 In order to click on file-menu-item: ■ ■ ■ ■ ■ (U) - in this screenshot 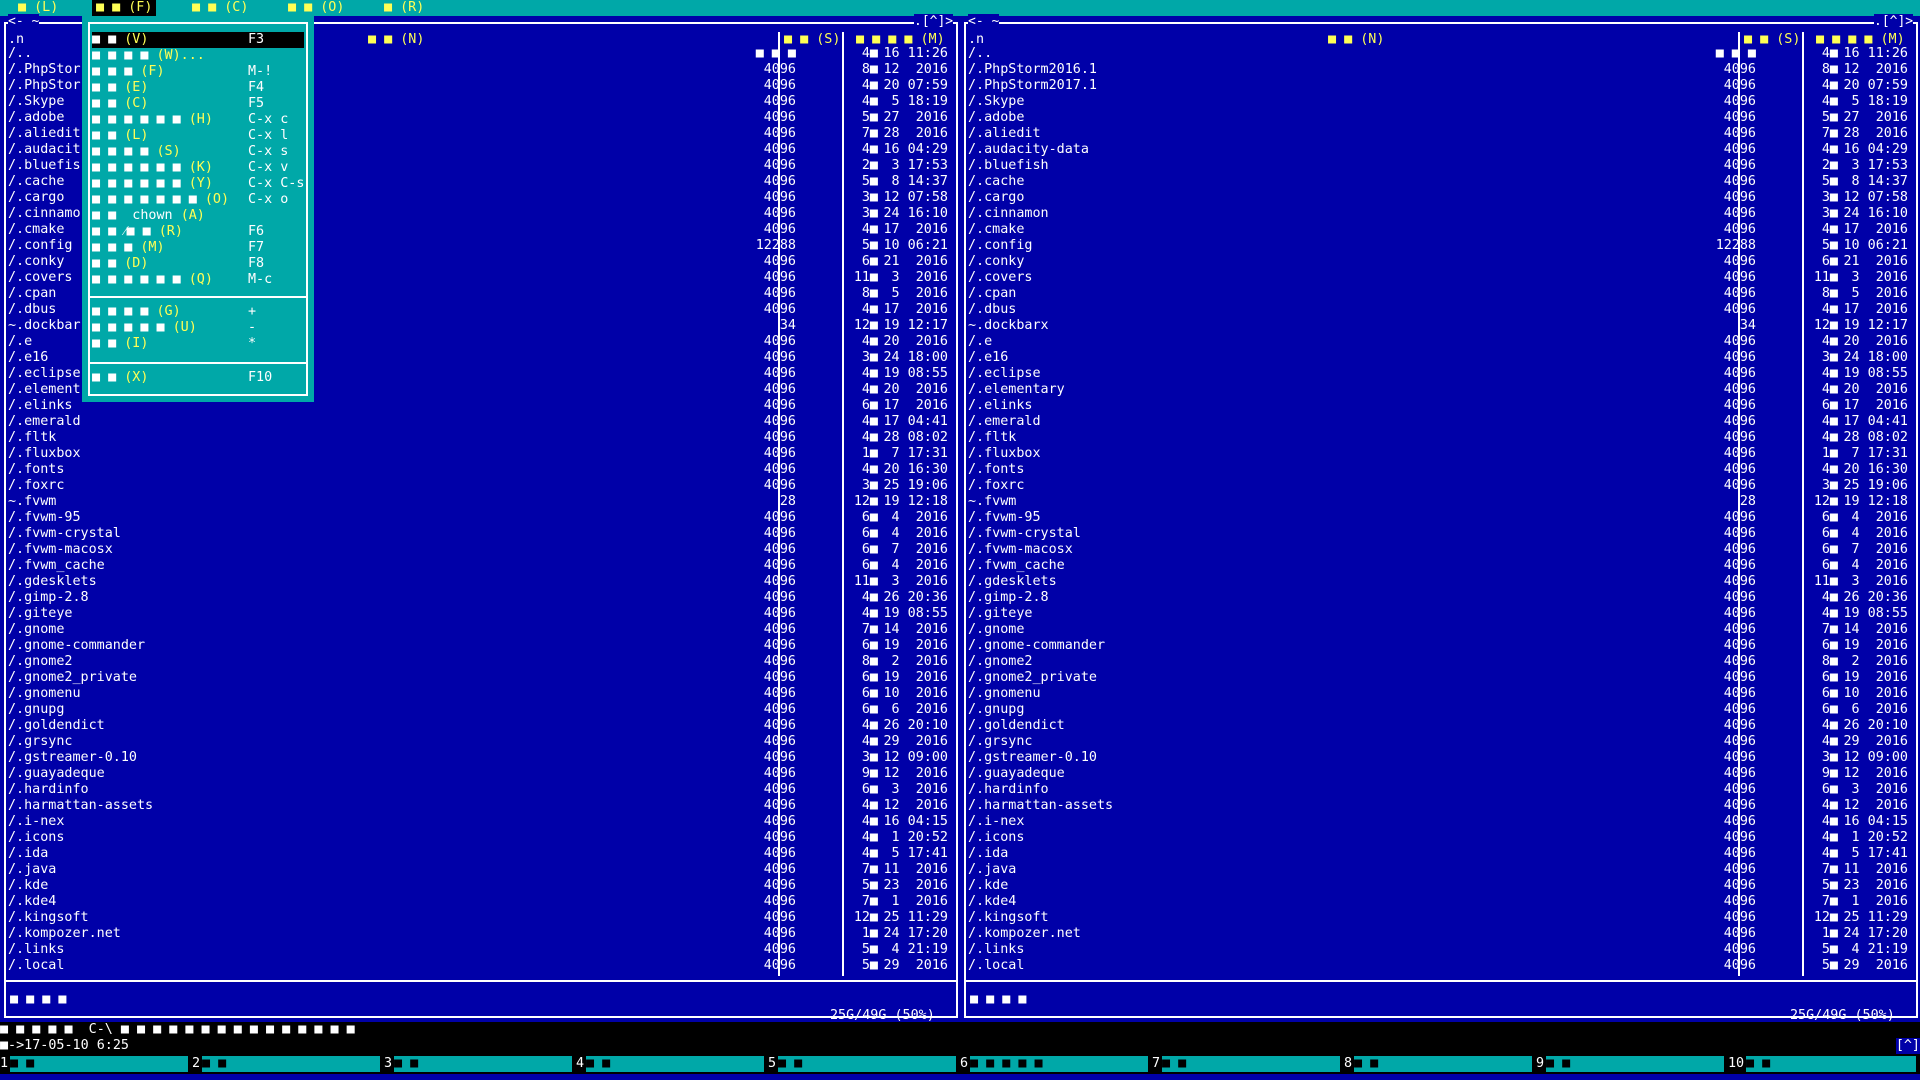, I will do `click(198, 328)`.